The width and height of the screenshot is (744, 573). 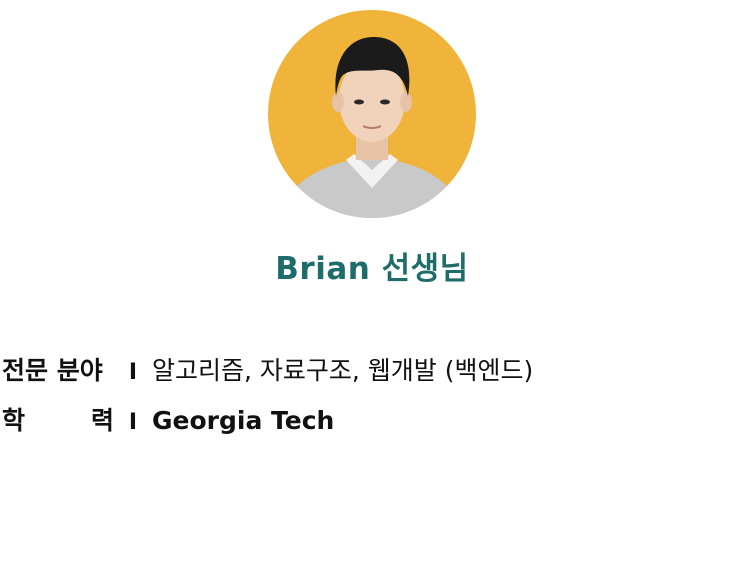 I want to click on info-row-education: 학 력 I Georgia Tech, so click(x=168, y=419).